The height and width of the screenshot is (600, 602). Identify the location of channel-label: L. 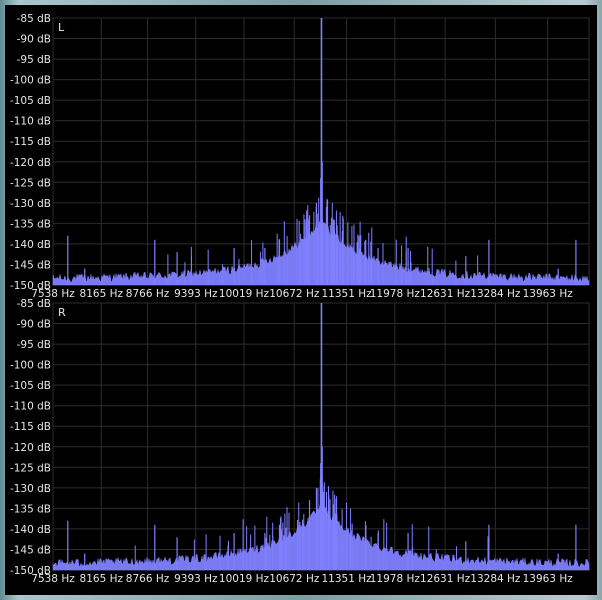
(61, 27).